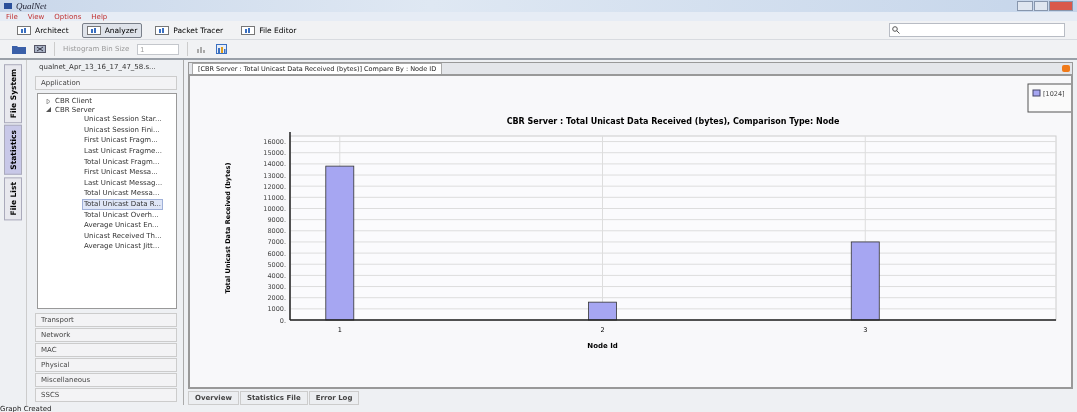  What do you see at coordinates (1041, 6) in the screenshot?
I see `maximize-button` at bounding box center [1041, 6].